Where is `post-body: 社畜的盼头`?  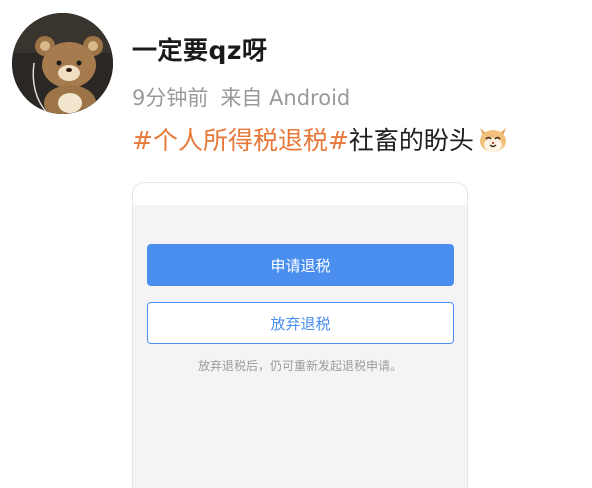
post-body: 社畜的盼头 is located at coordinates (411, 140).